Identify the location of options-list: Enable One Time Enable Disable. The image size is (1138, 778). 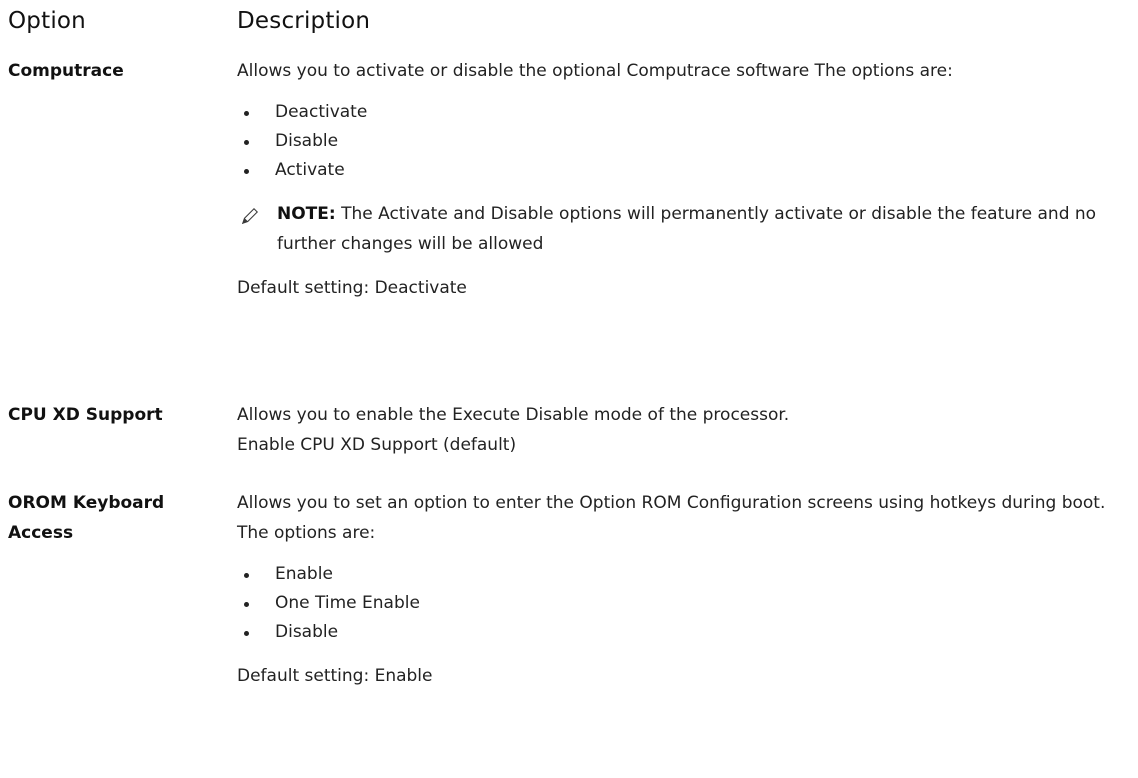
(677, 603).